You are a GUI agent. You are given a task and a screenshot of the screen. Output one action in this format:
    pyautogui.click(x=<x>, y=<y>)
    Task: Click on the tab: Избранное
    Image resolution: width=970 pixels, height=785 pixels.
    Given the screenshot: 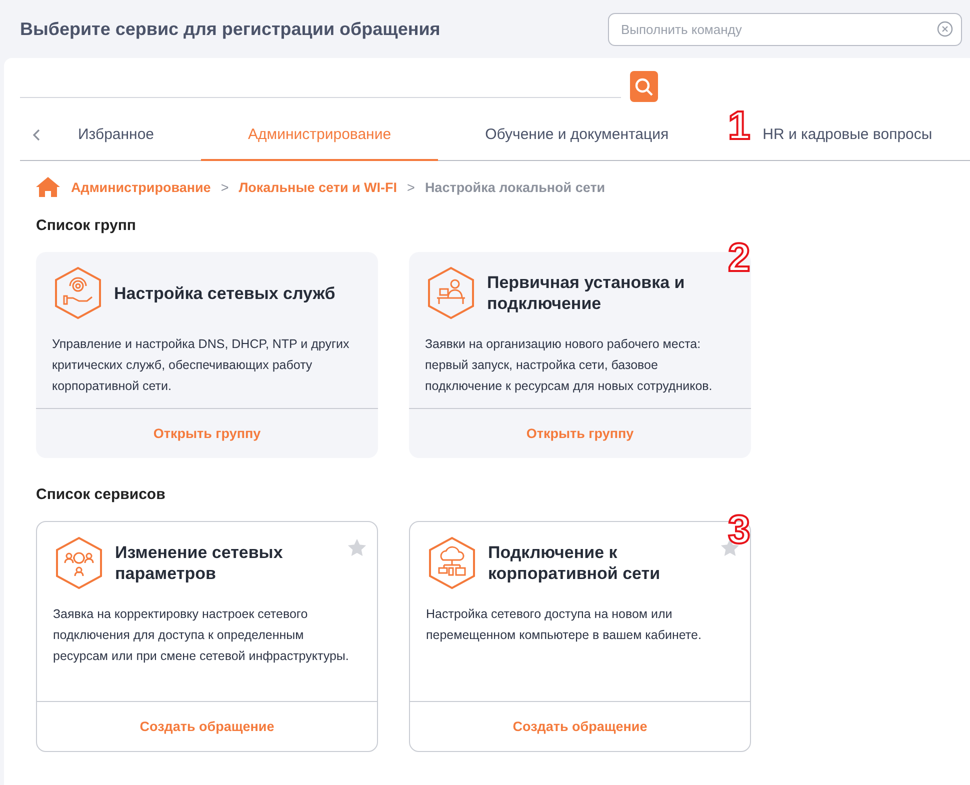 What is the action you would take?
    pyautogui.click(x=125, y=135)
    